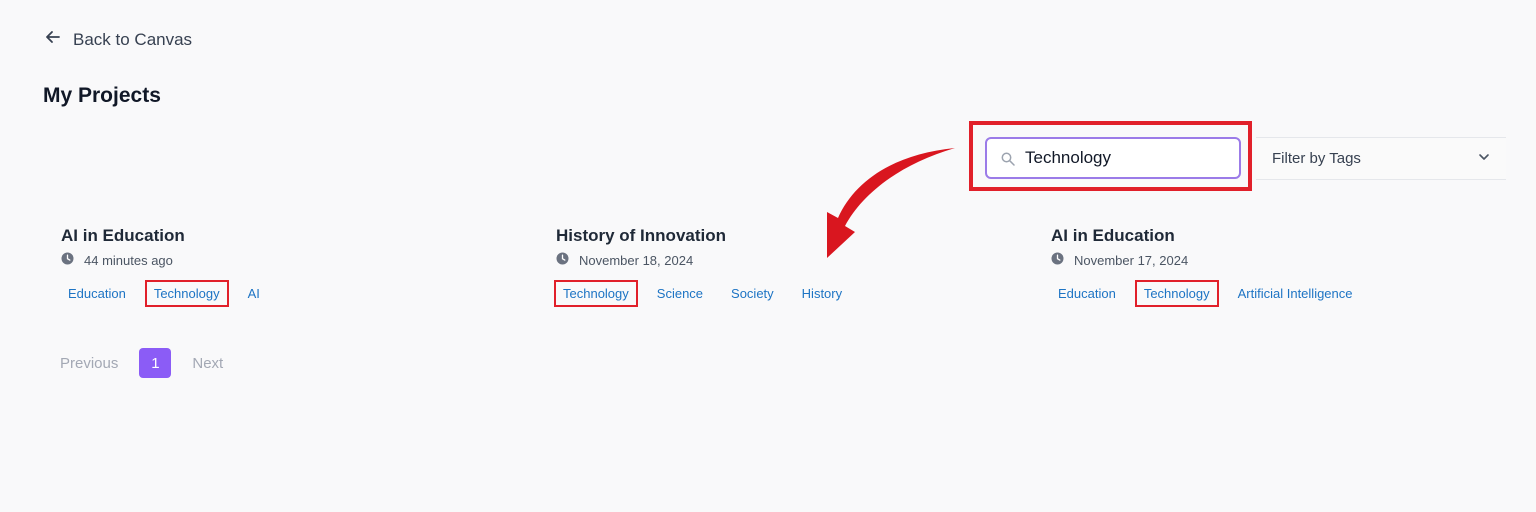 This screenshot has width=1536, height=512. I want to click on back-to-canvas-link: Back to Canvas, so click(117, 39).